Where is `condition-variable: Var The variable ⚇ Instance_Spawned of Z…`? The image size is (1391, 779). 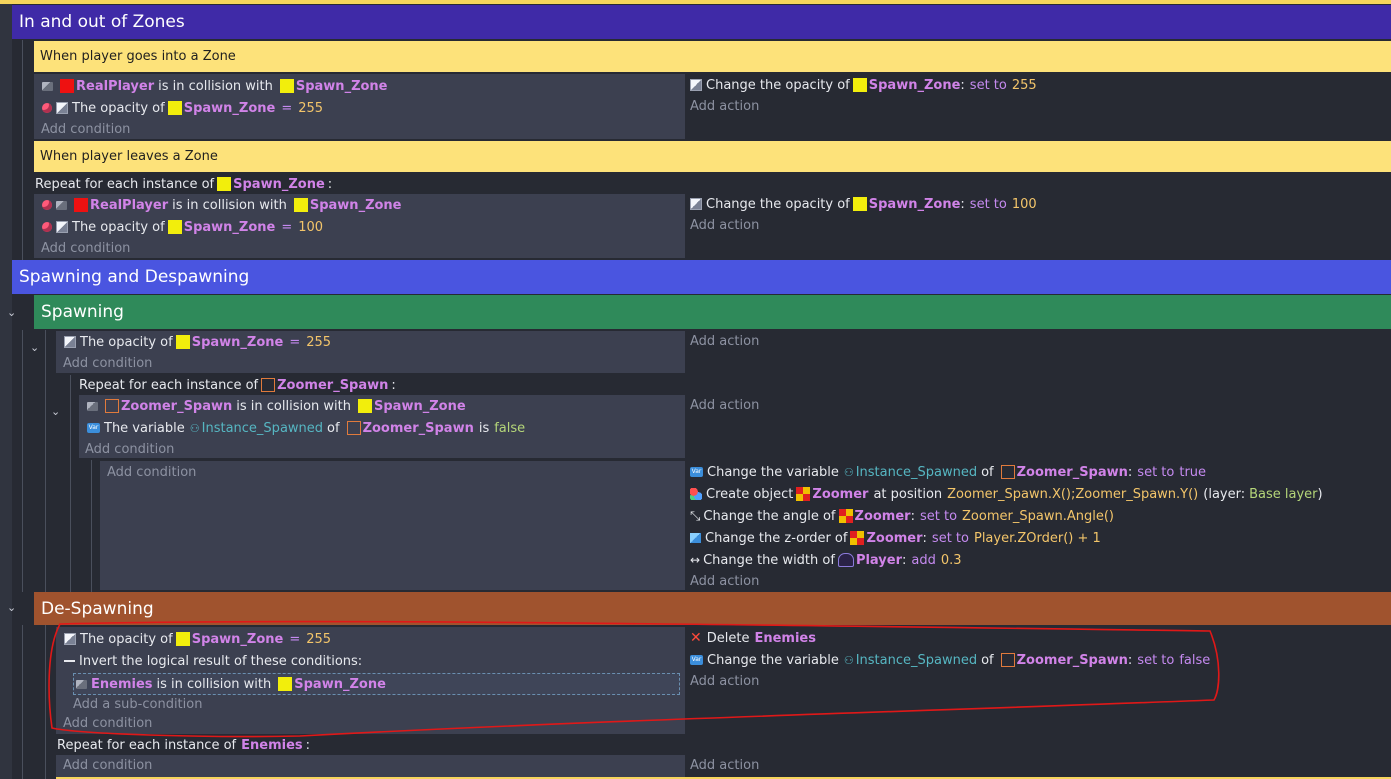 condition-variable: Var The variable ⚇ Instance_Spawned of Z… is located at coordinates (306, 428).